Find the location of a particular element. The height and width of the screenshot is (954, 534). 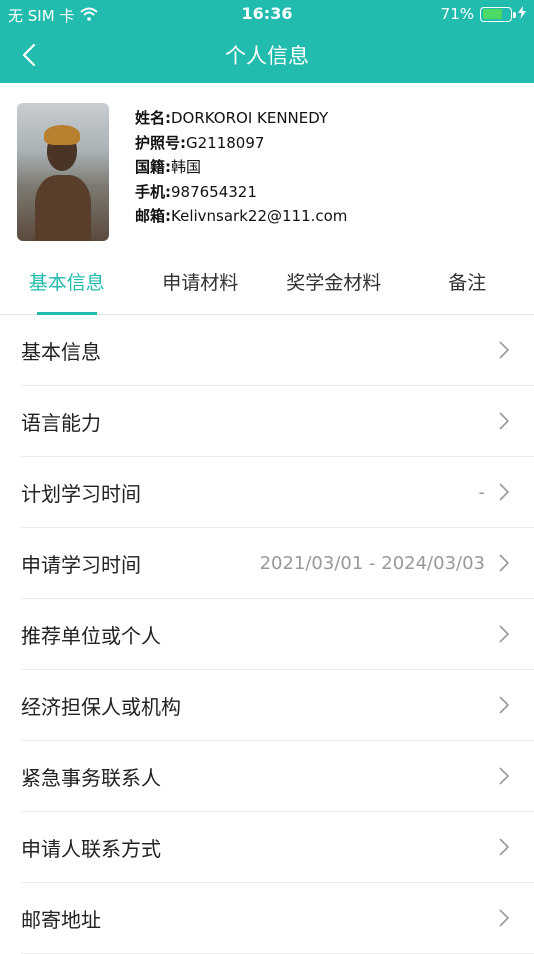

avatar is located at coordinates (63, 172).